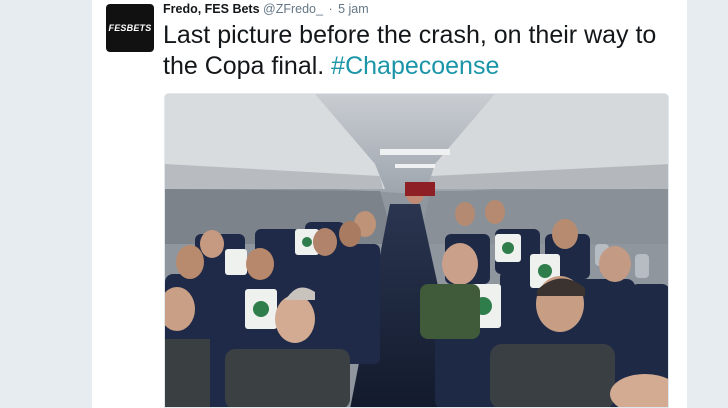  I want to click on author-avatar: FESBETS, so click(130, 28).